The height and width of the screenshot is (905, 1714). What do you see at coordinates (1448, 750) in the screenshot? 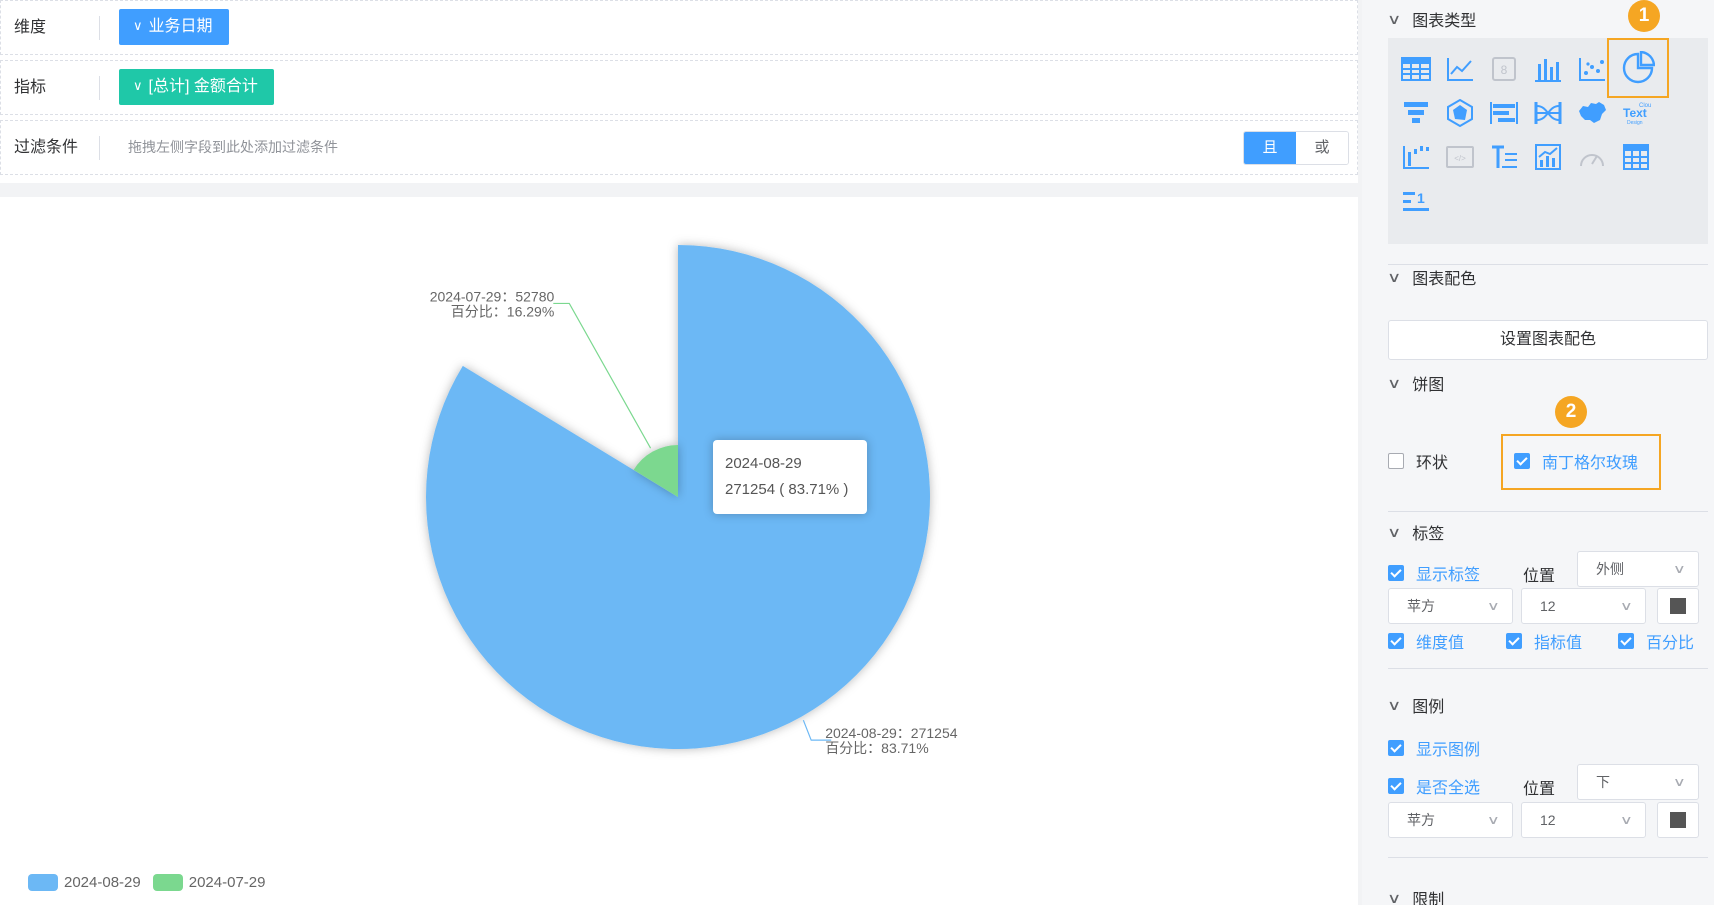
I see `show-legend-label: 显示图例` at bounding box center [1448, 750].